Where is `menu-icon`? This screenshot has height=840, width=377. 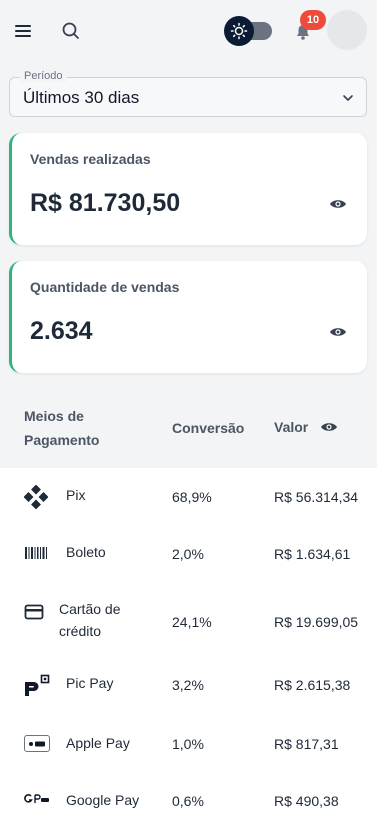
menu-icon is located at coordinates (26, 31).